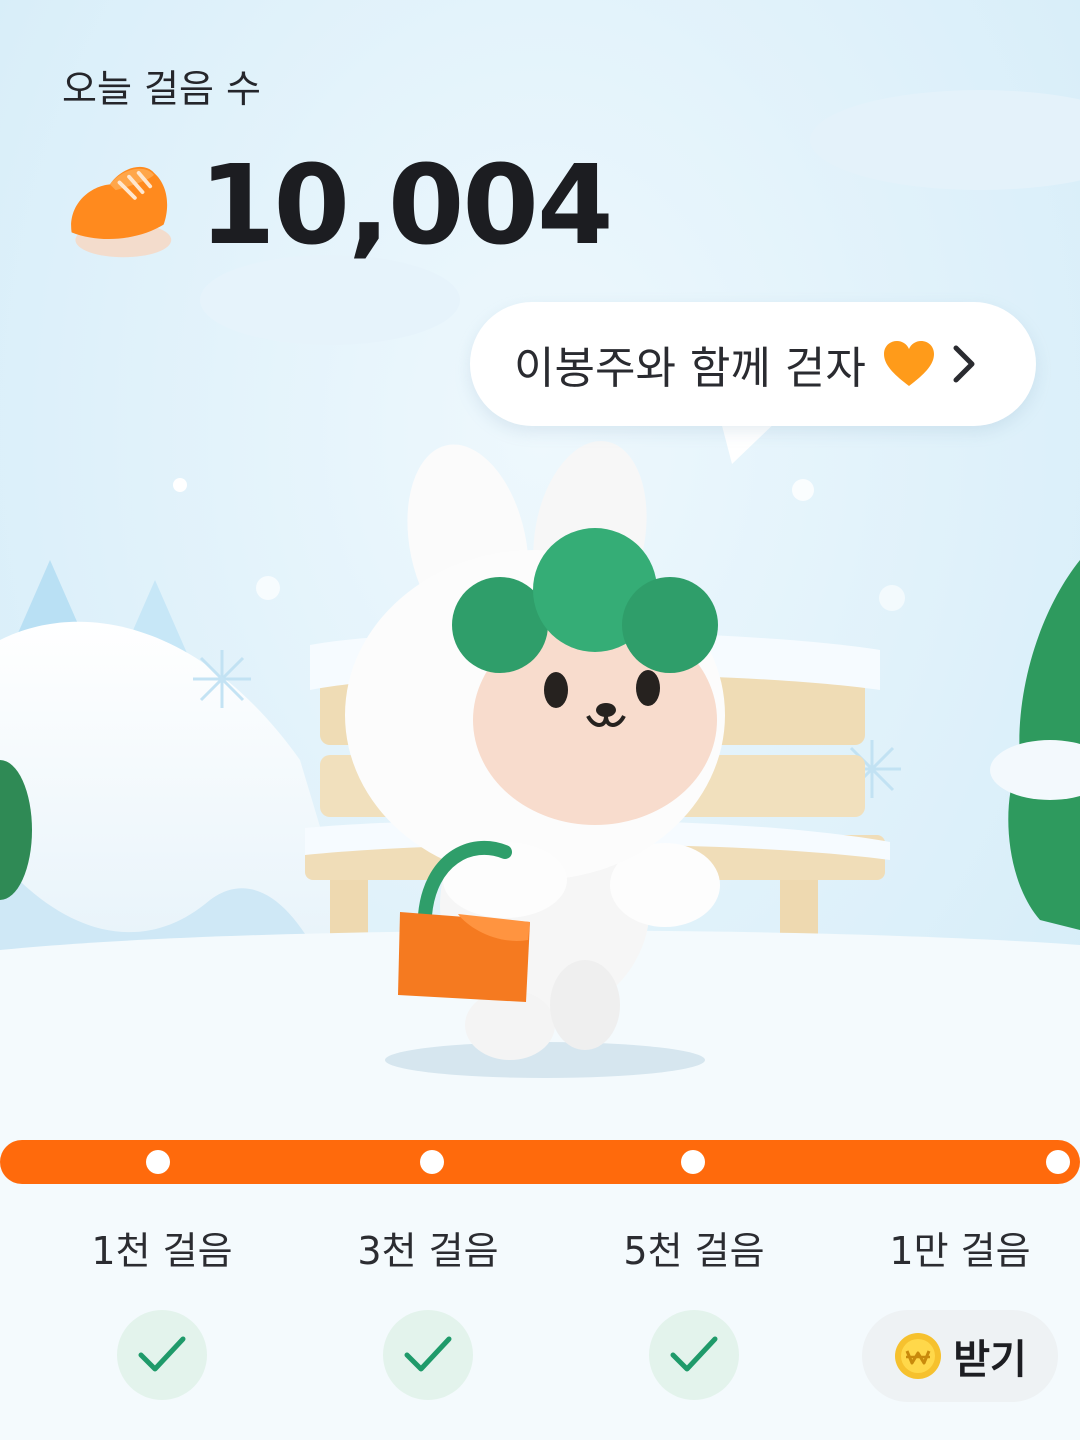  I want to click on claim-reward-button: 받기, so click(960, 1356).